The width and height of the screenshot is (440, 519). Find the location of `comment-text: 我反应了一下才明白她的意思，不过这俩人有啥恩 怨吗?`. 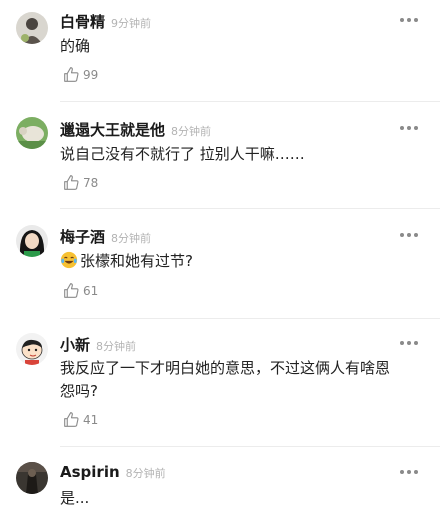

comment-text: 我反应了一下才明白她的意思，不过这俩人有啥恩 怨吗? is located at coordinates (225, 379).